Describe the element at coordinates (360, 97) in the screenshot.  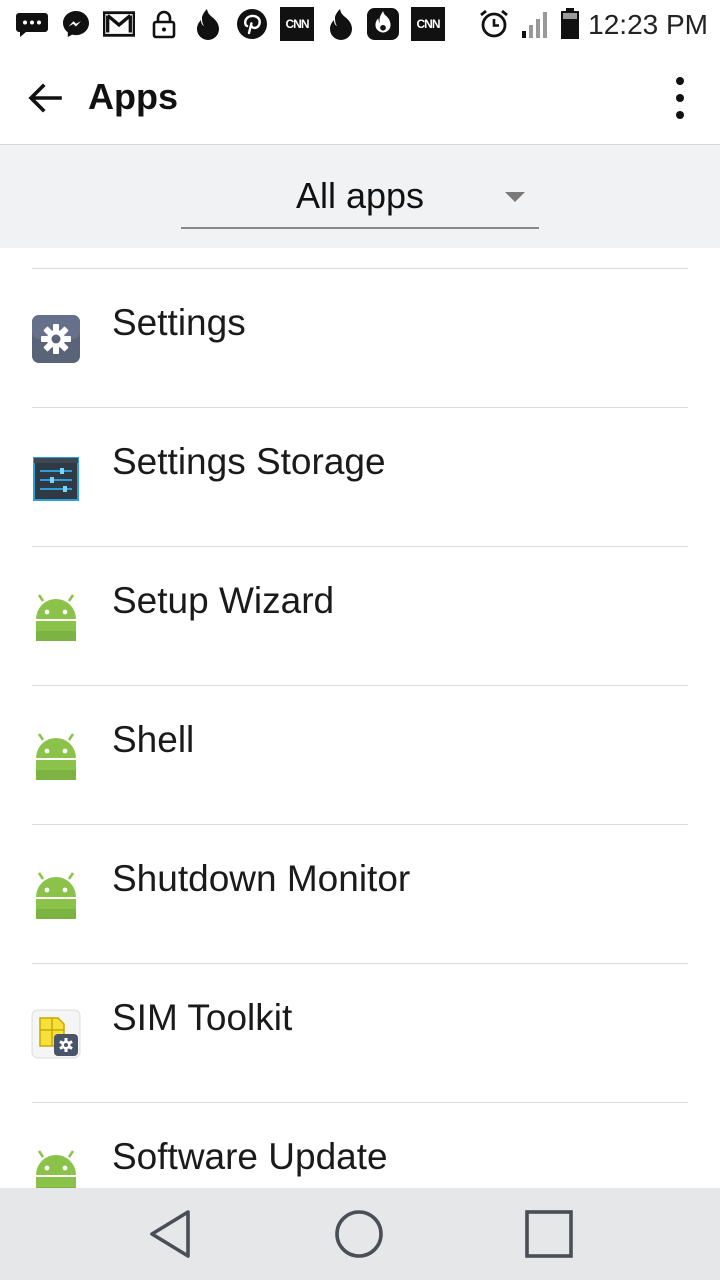
I see `app-bar: Apps` at that location.